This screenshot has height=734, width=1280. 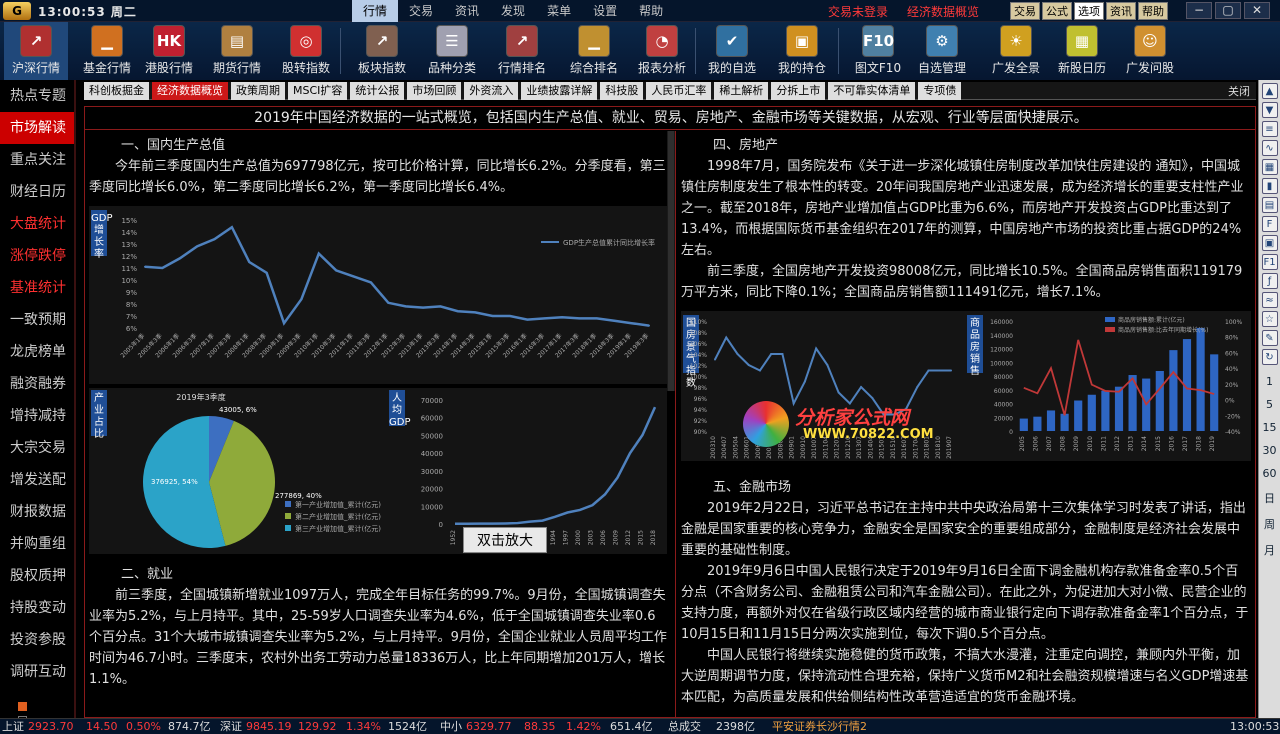 What do you see at coordinates (37, 224) in the screenshot?
I see `nav-item: 大盘统计` at bounding box center [37, 224].